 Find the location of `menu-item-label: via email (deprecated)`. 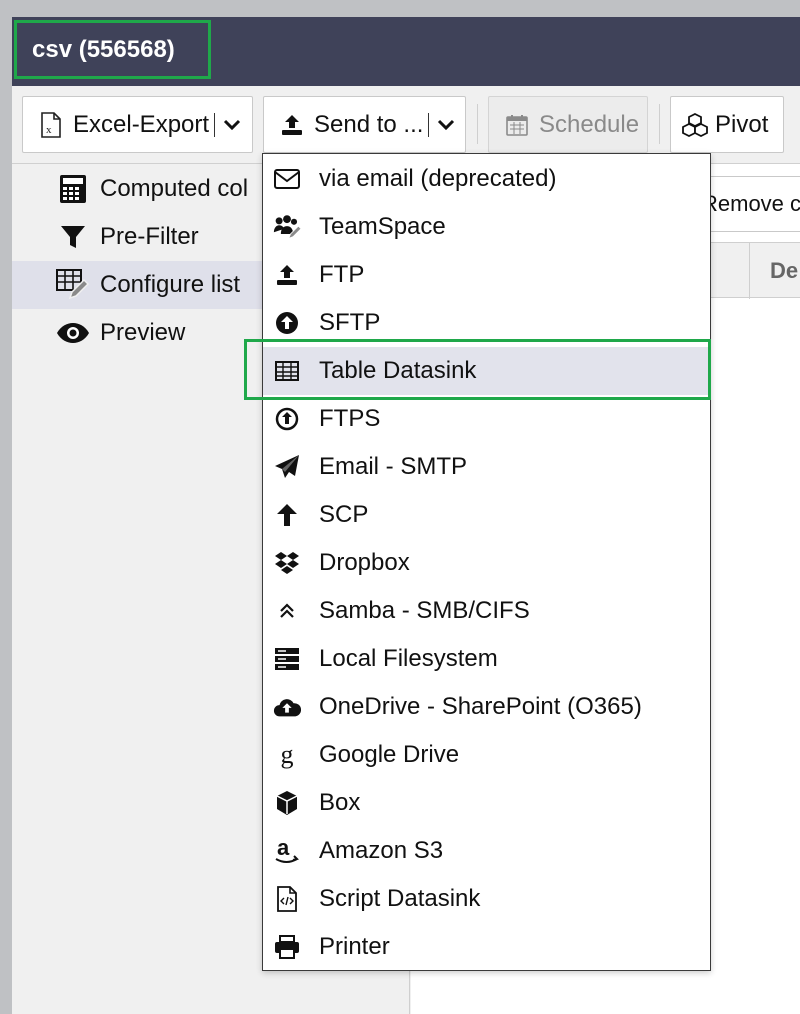

menu-item-label: via email (deprecated) is located at coordinates (438, 178).